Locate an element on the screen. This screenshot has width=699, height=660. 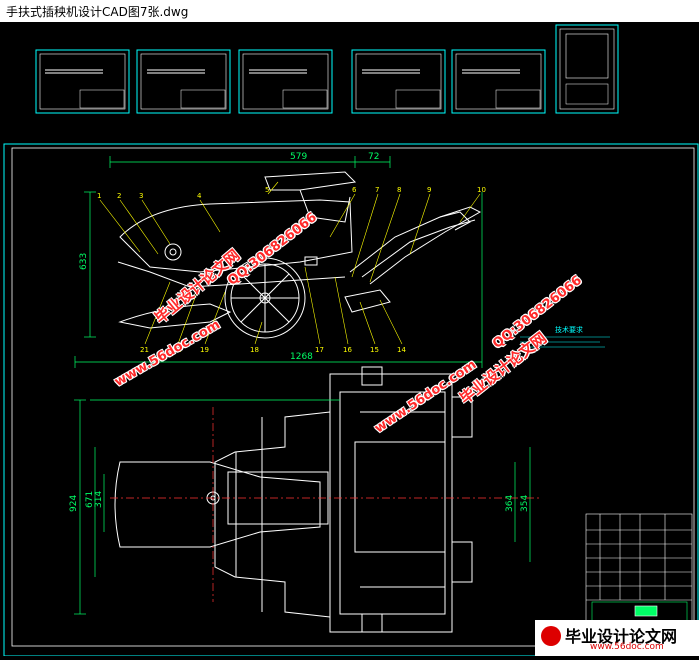
part-label: 14 is located at coordinates (401, 350).